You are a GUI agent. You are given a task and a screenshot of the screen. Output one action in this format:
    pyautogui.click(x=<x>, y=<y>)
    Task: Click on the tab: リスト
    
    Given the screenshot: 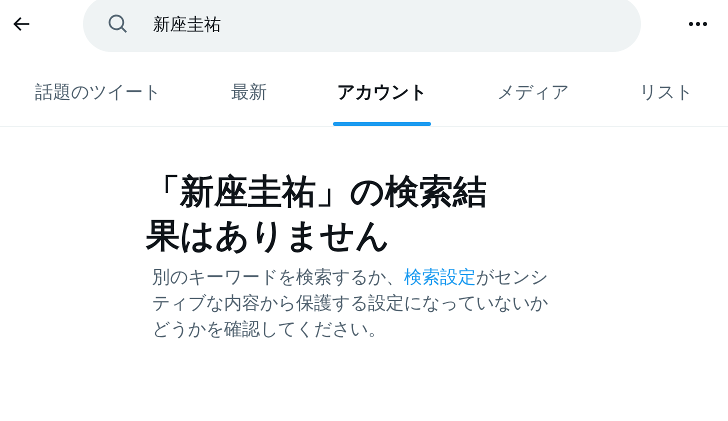 What is the action you would take?
    pyautogui.click(x=666, y=89)
    